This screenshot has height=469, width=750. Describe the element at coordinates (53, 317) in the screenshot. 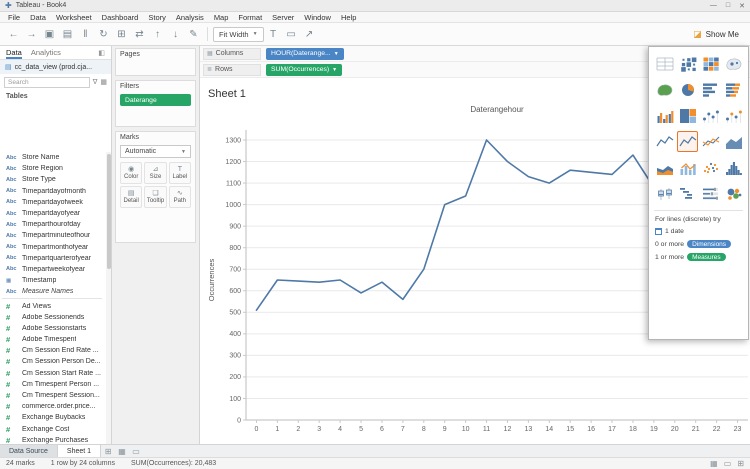

I see `field-adobe-sessionends: # Adobe Sessionends` at that location.